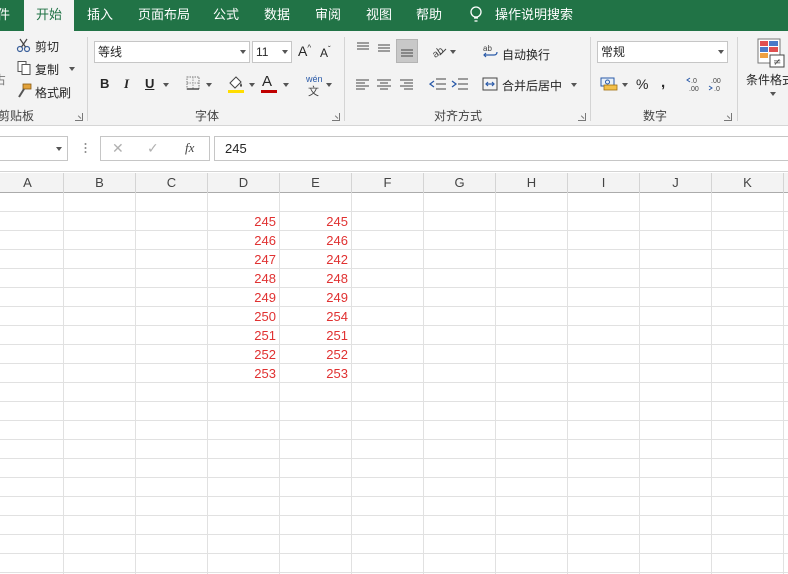  I want to click on align-left-icon, so click(363, 85).